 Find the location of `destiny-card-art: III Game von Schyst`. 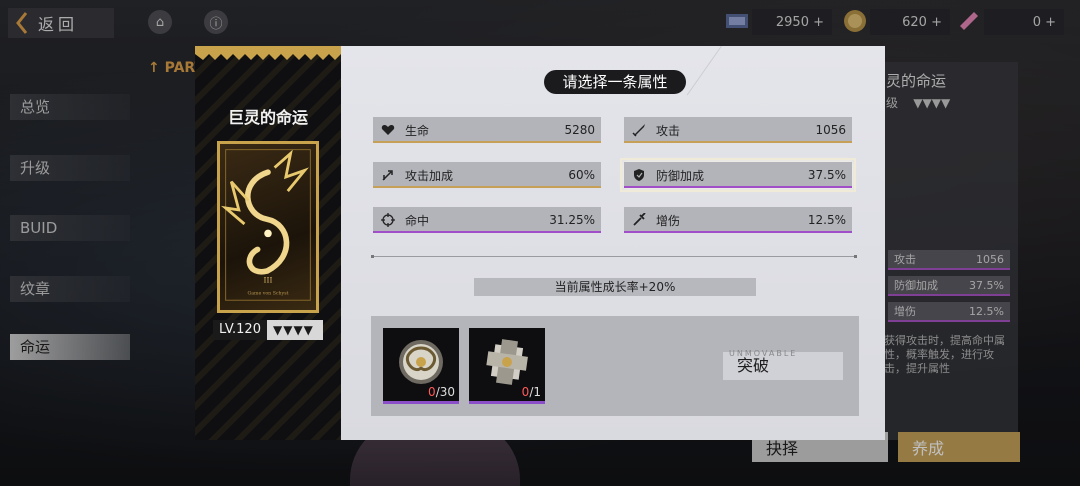

destiny-card-art: III Game von Schyst is located at coordinates (268, 227).